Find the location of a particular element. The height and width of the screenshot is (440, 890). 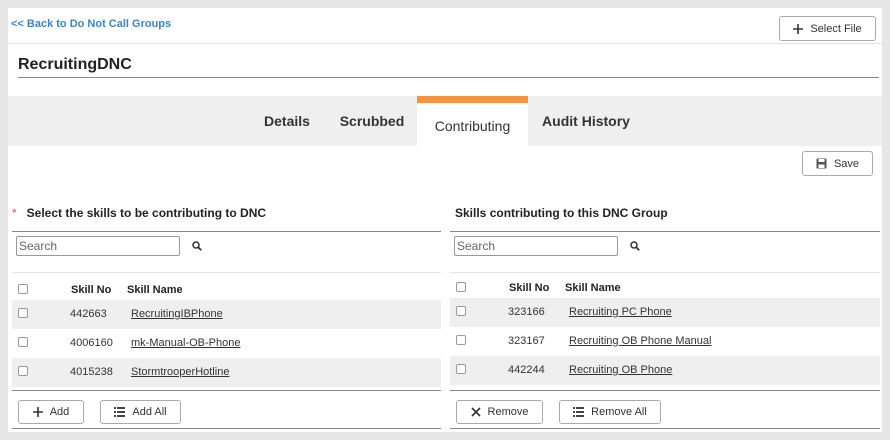

tab-contributing-label: Contributing is located at coordinates (472, 125).